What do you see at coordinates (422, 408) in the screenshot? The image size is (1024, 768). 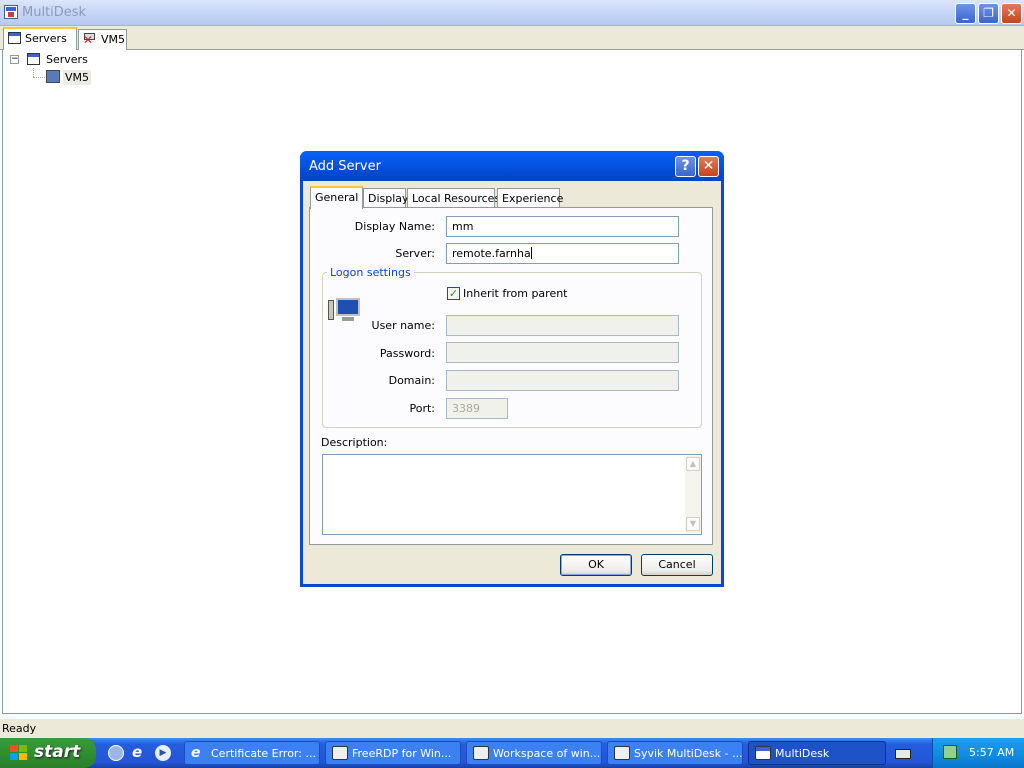 I see `port-label: Port:` at bounding box center [422, 408].